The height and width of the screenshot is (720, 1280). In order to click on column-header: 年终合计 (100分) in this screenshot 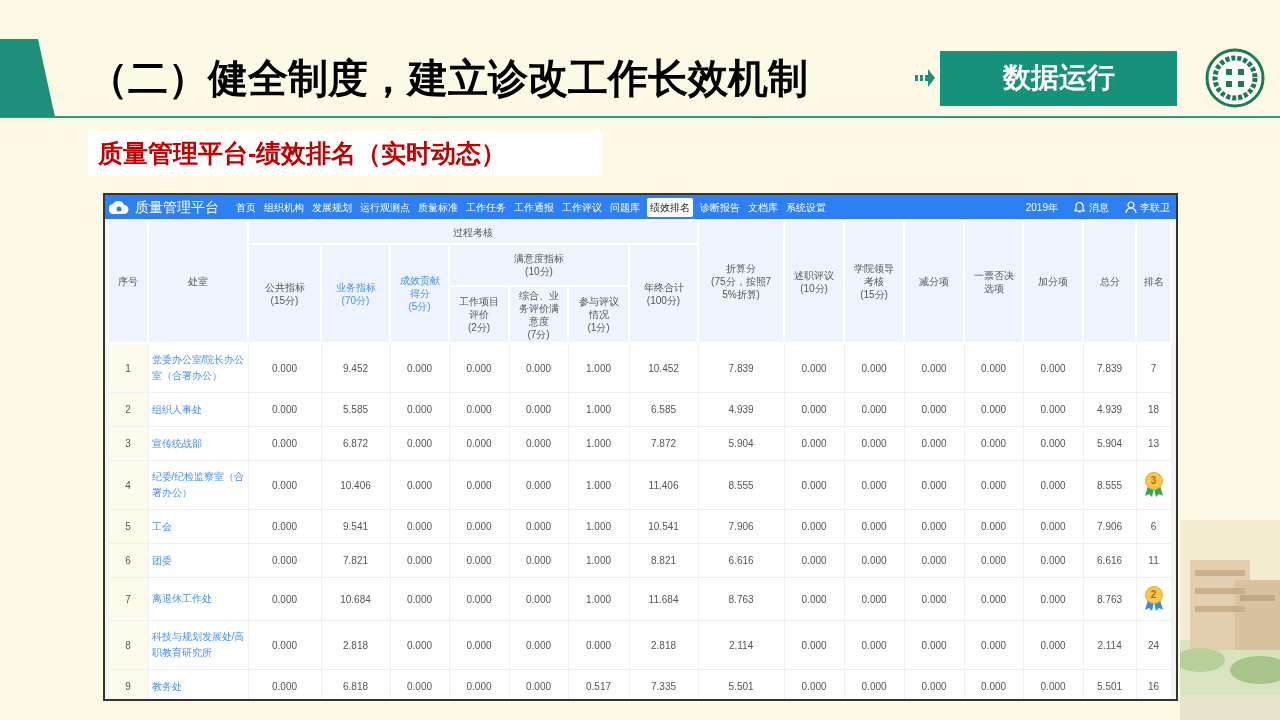, I will do `click(664, 293)`.